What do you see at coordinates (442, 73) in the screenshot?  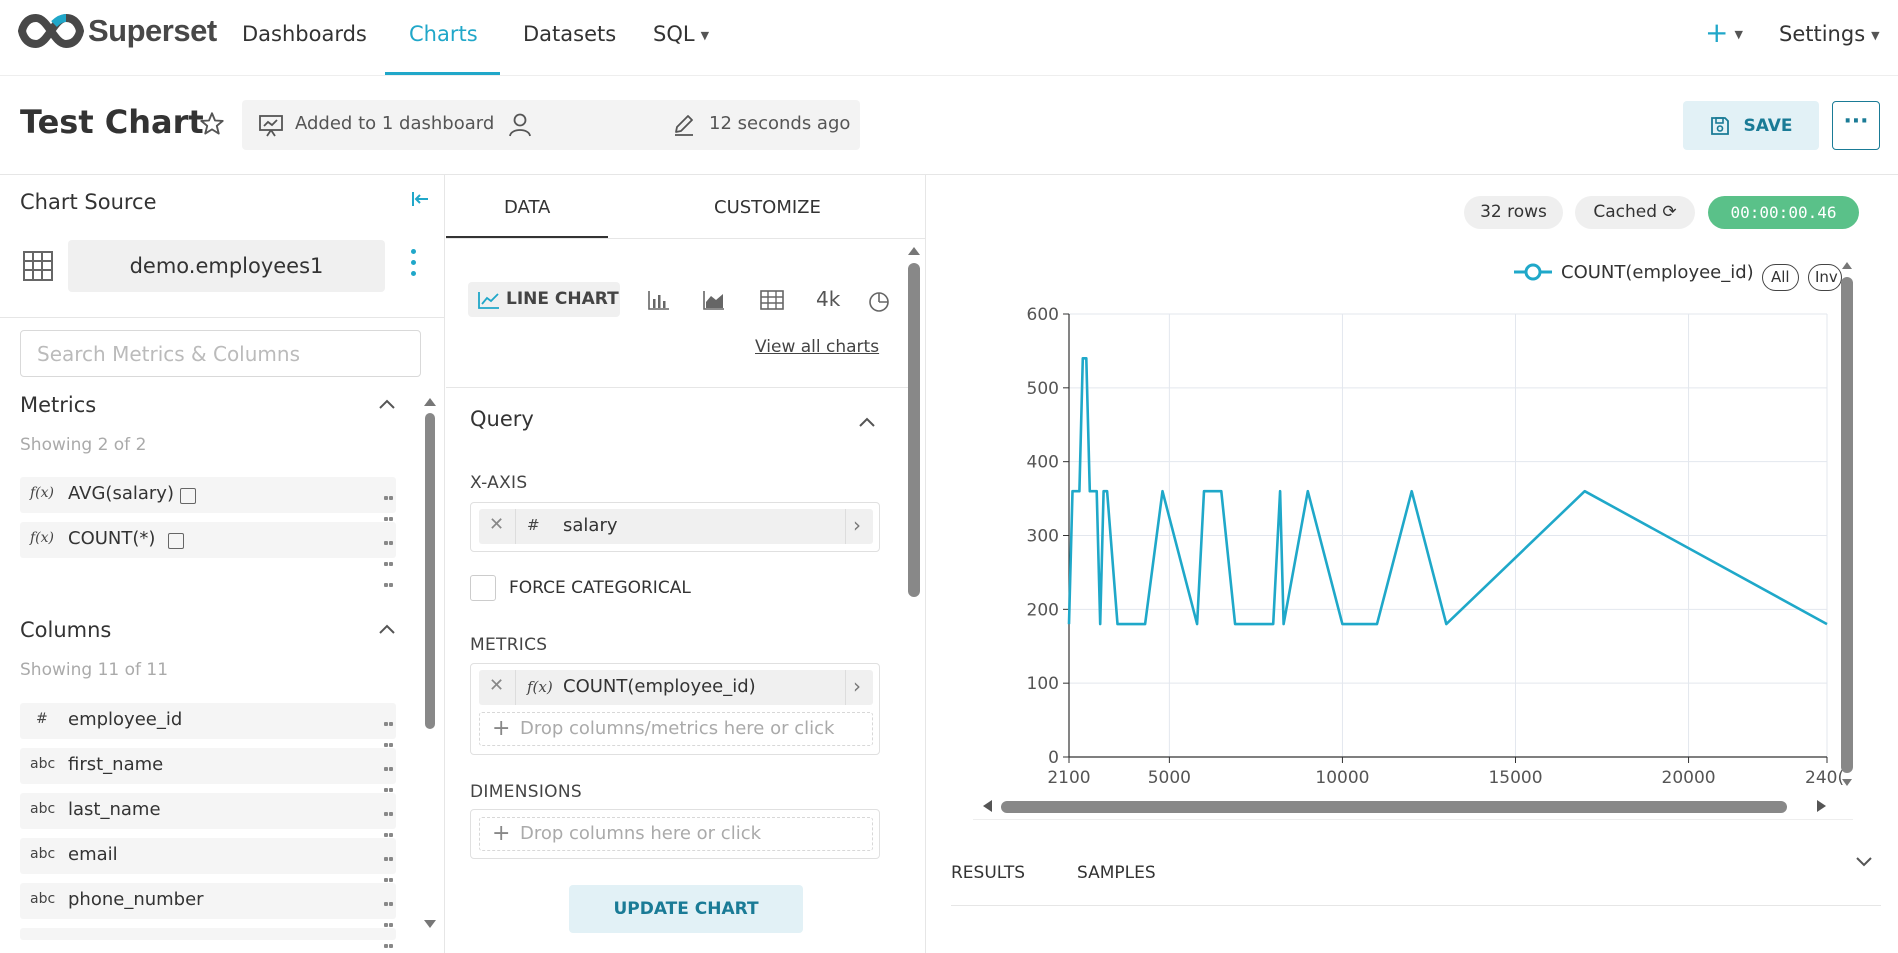 I see `nav-active-indicator` at bounding box center [442, 73].